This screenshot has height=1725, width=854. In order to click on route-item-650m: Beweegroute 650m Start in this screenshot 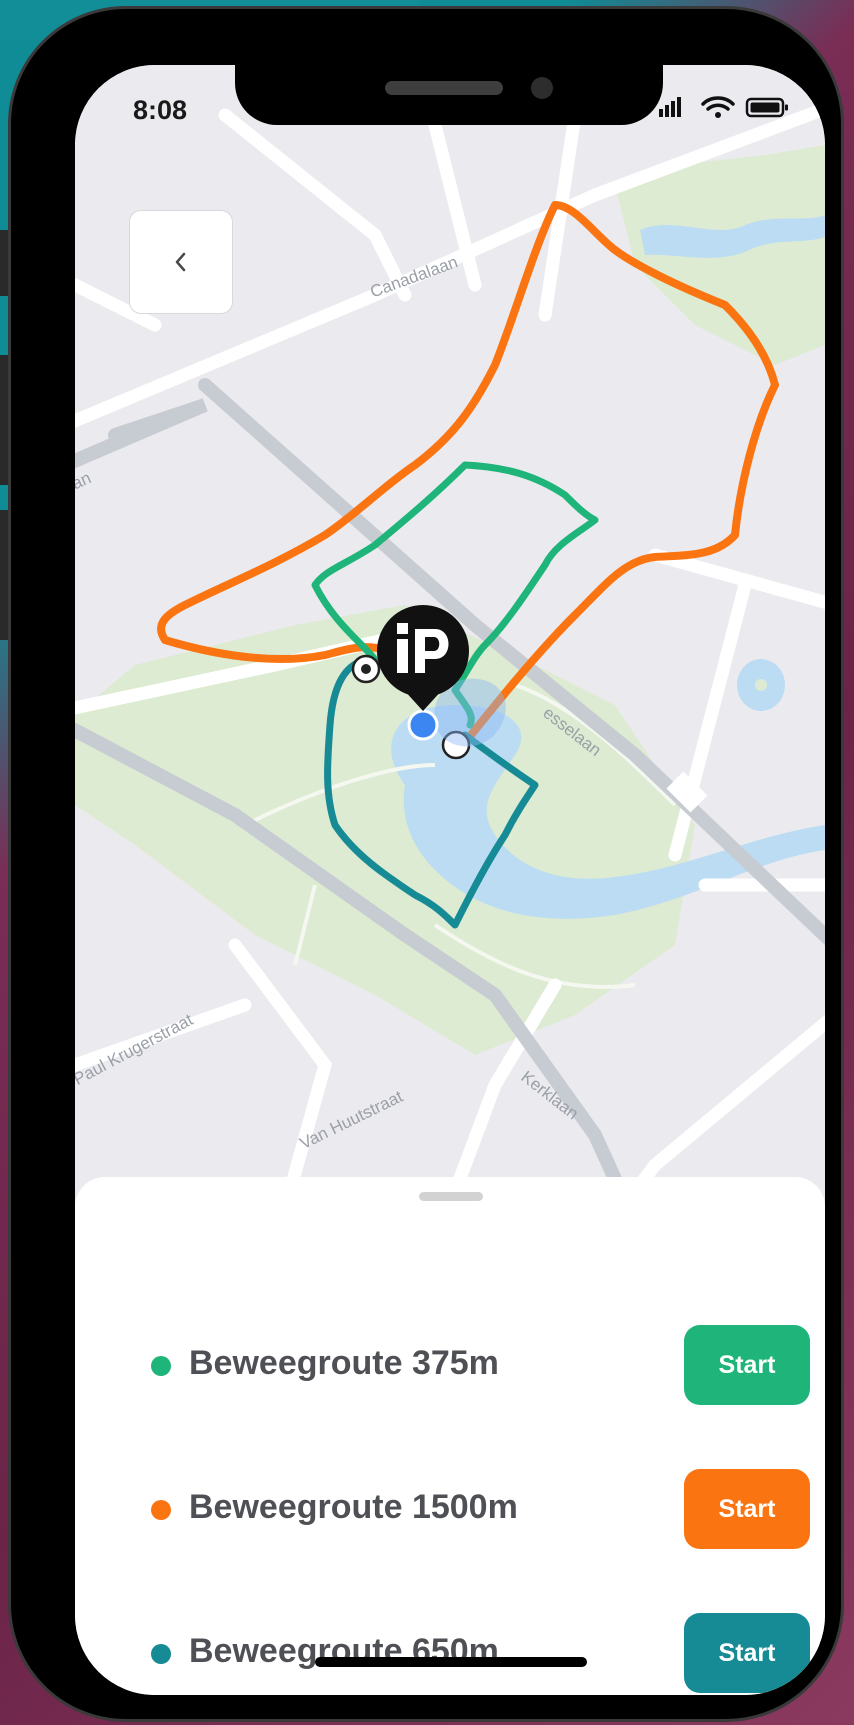, I will do `click(480, 1653)`.